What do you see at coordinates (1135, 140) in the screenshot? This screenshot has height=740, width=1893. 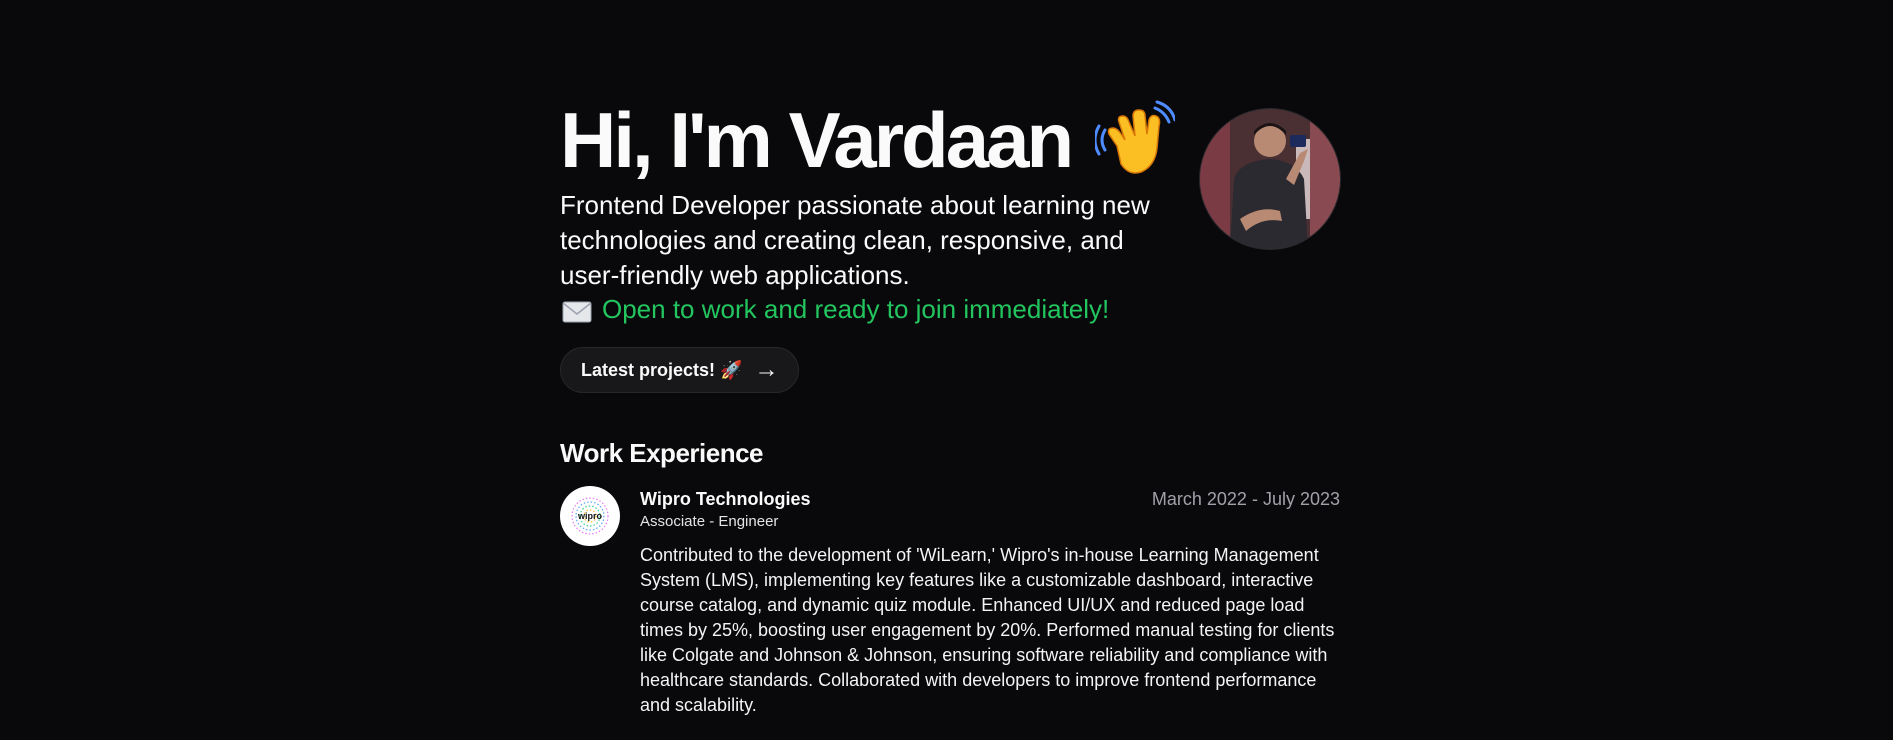 I see `waving-hand-icon` at bounding box center [1135, 140].